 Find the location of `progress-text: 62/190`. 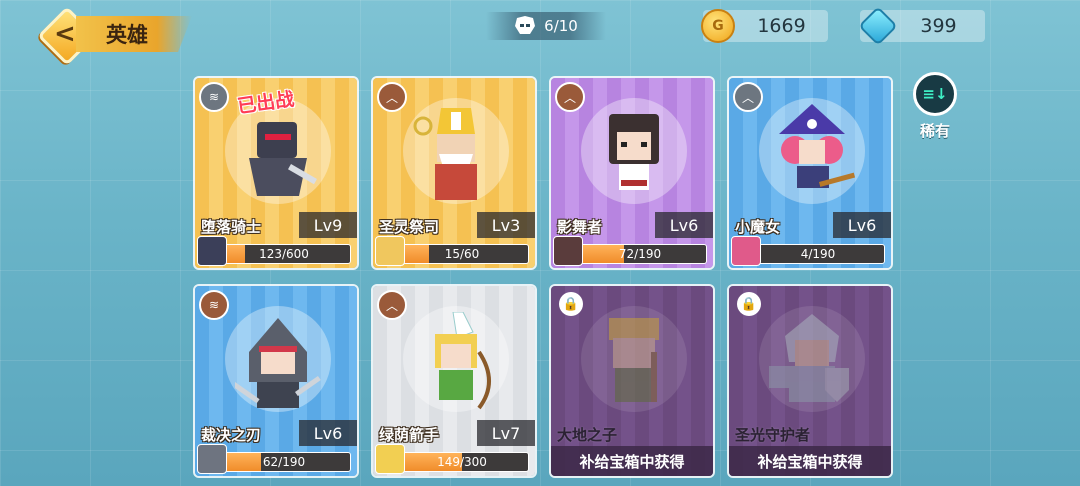

progress-text: 62/190 is located at coordinates (284, 462).